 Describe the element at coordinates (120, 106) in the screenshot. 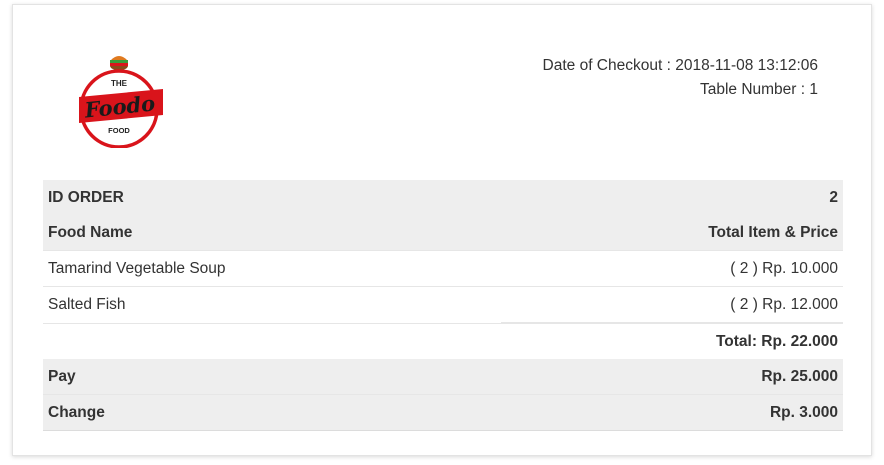

I see `logo-brand-text: Foodo` at that location.